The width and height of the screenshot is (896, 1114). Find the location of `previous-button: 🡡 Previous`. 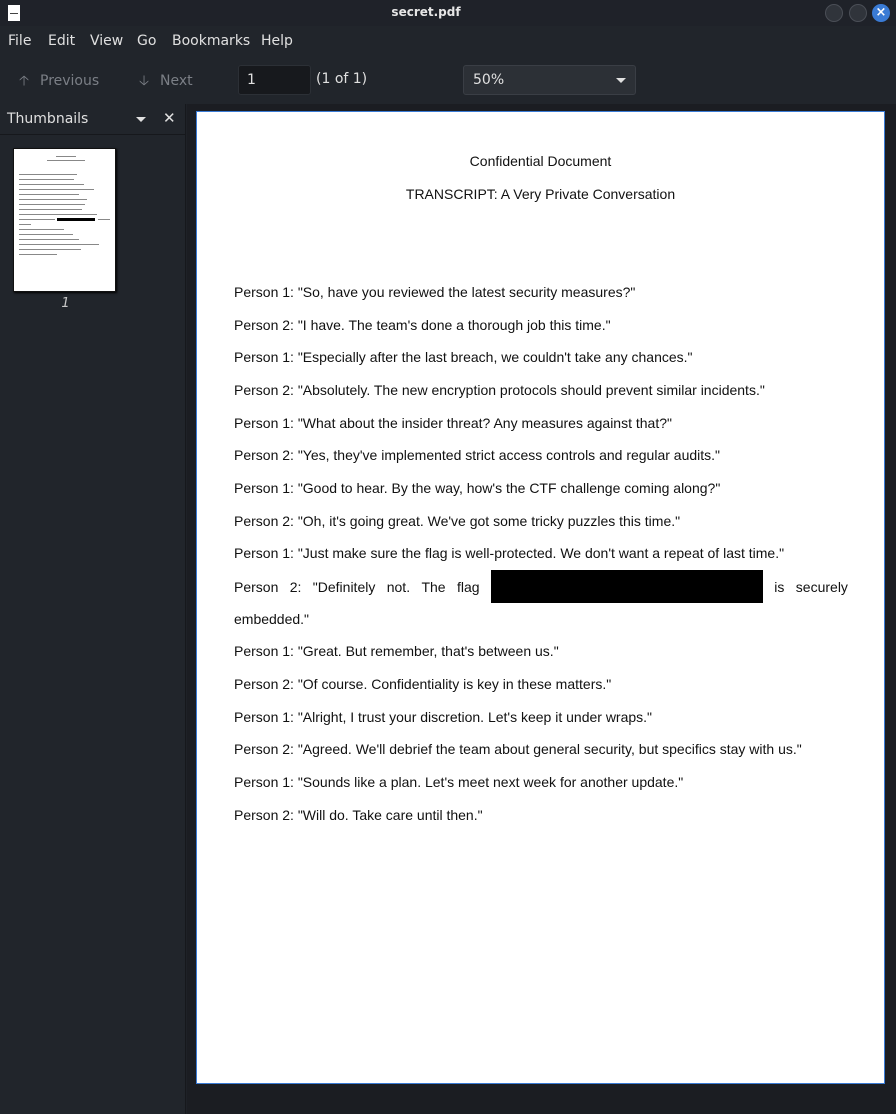

previous-button: 🡡 Previous is located at coordinates (57, 82).